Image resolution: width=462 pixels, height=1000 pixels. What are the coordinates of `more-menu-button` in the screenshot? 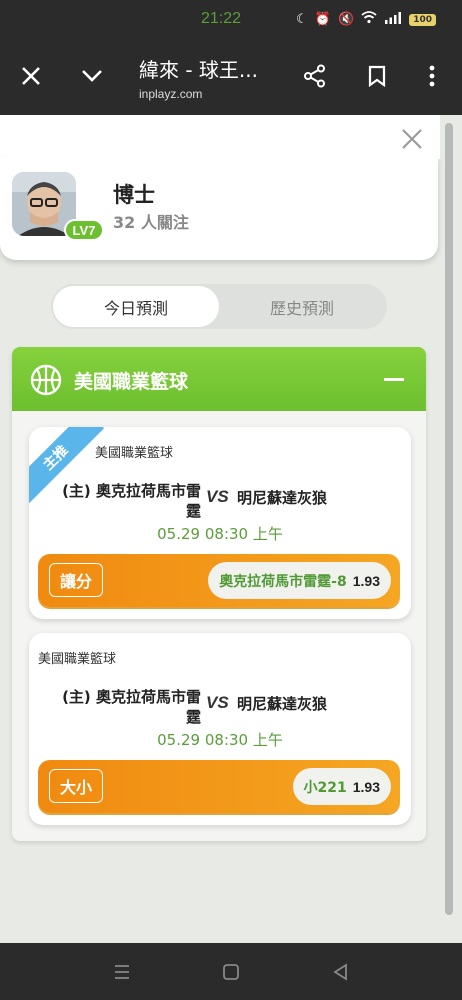 It's located at (432, 76).